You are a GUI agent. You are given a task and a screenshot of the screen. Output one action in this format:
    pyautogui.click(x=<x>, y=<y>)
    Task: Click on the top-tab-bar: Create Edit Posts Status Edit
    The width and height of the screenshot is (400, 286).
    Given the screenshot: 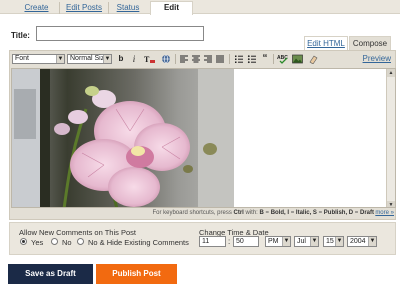 What is the action you would take?
    pyautogui.click(x=200, y=7)
    